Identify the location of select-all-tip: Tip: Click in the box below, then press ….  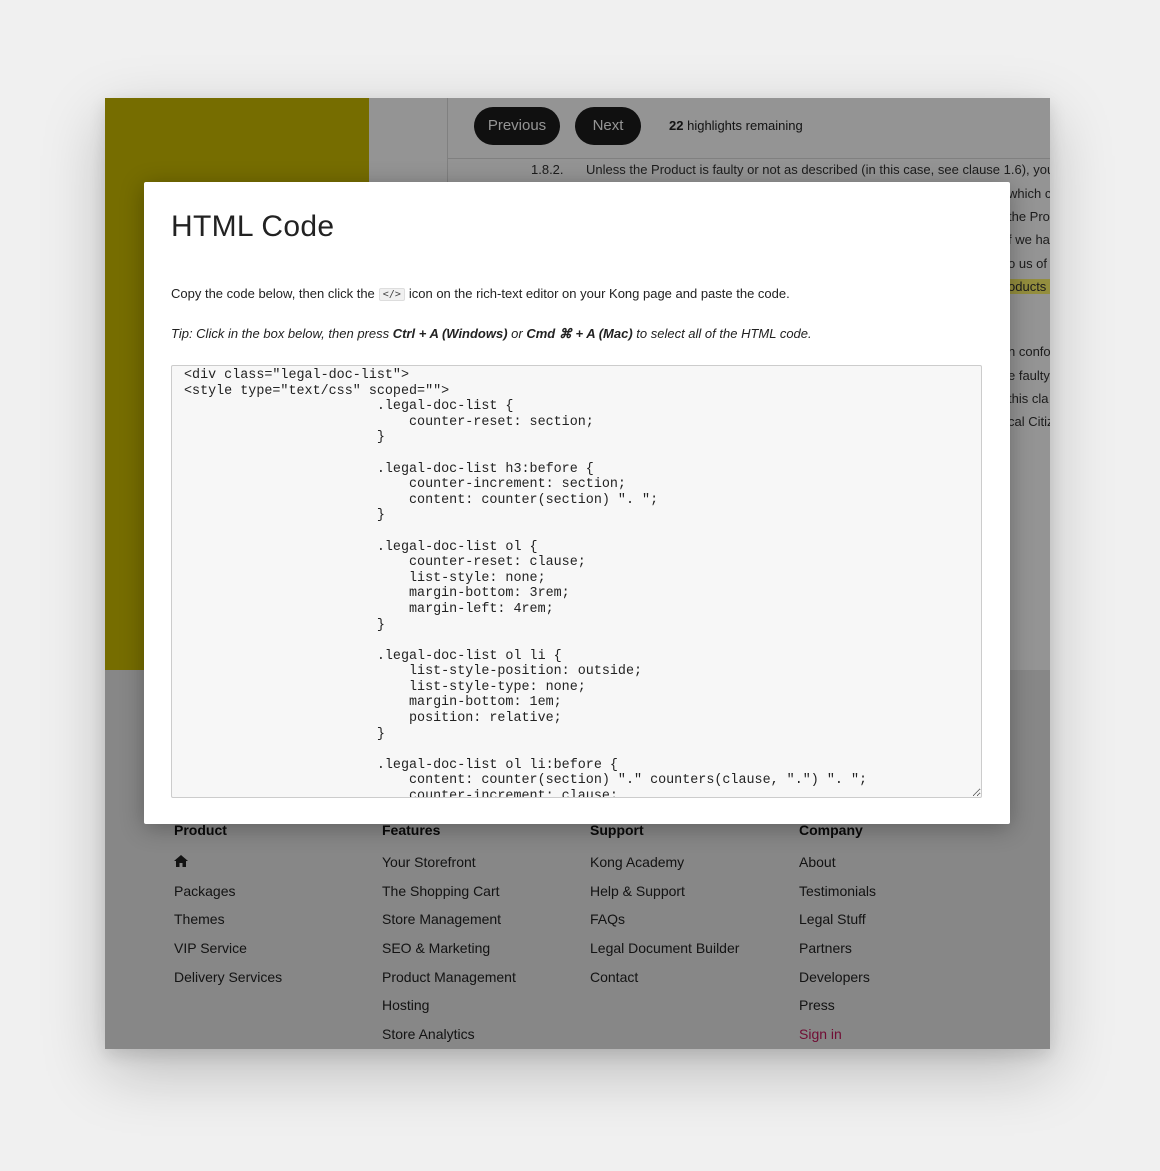
(491, 334).